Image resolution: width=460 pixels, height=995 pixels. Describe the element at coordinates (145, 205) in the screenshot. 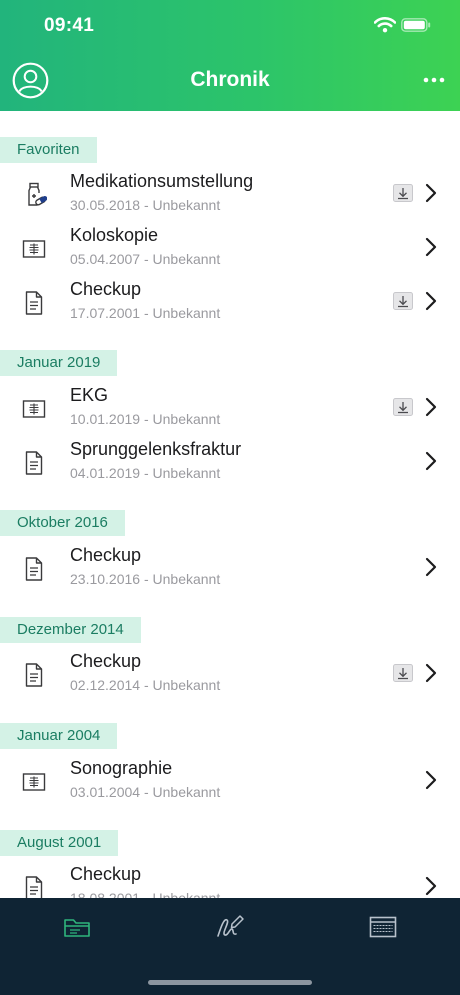

I see `item-subtitle: 30.05.2018 - Unbekannt` at that location.